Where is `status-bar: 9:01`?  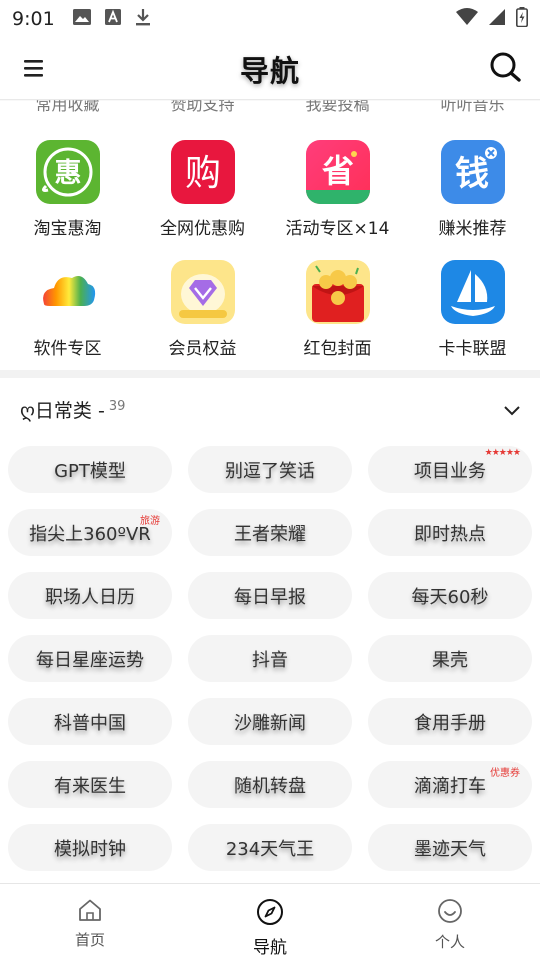
status-bar: 9:01 is located at coordinates (270, 19).